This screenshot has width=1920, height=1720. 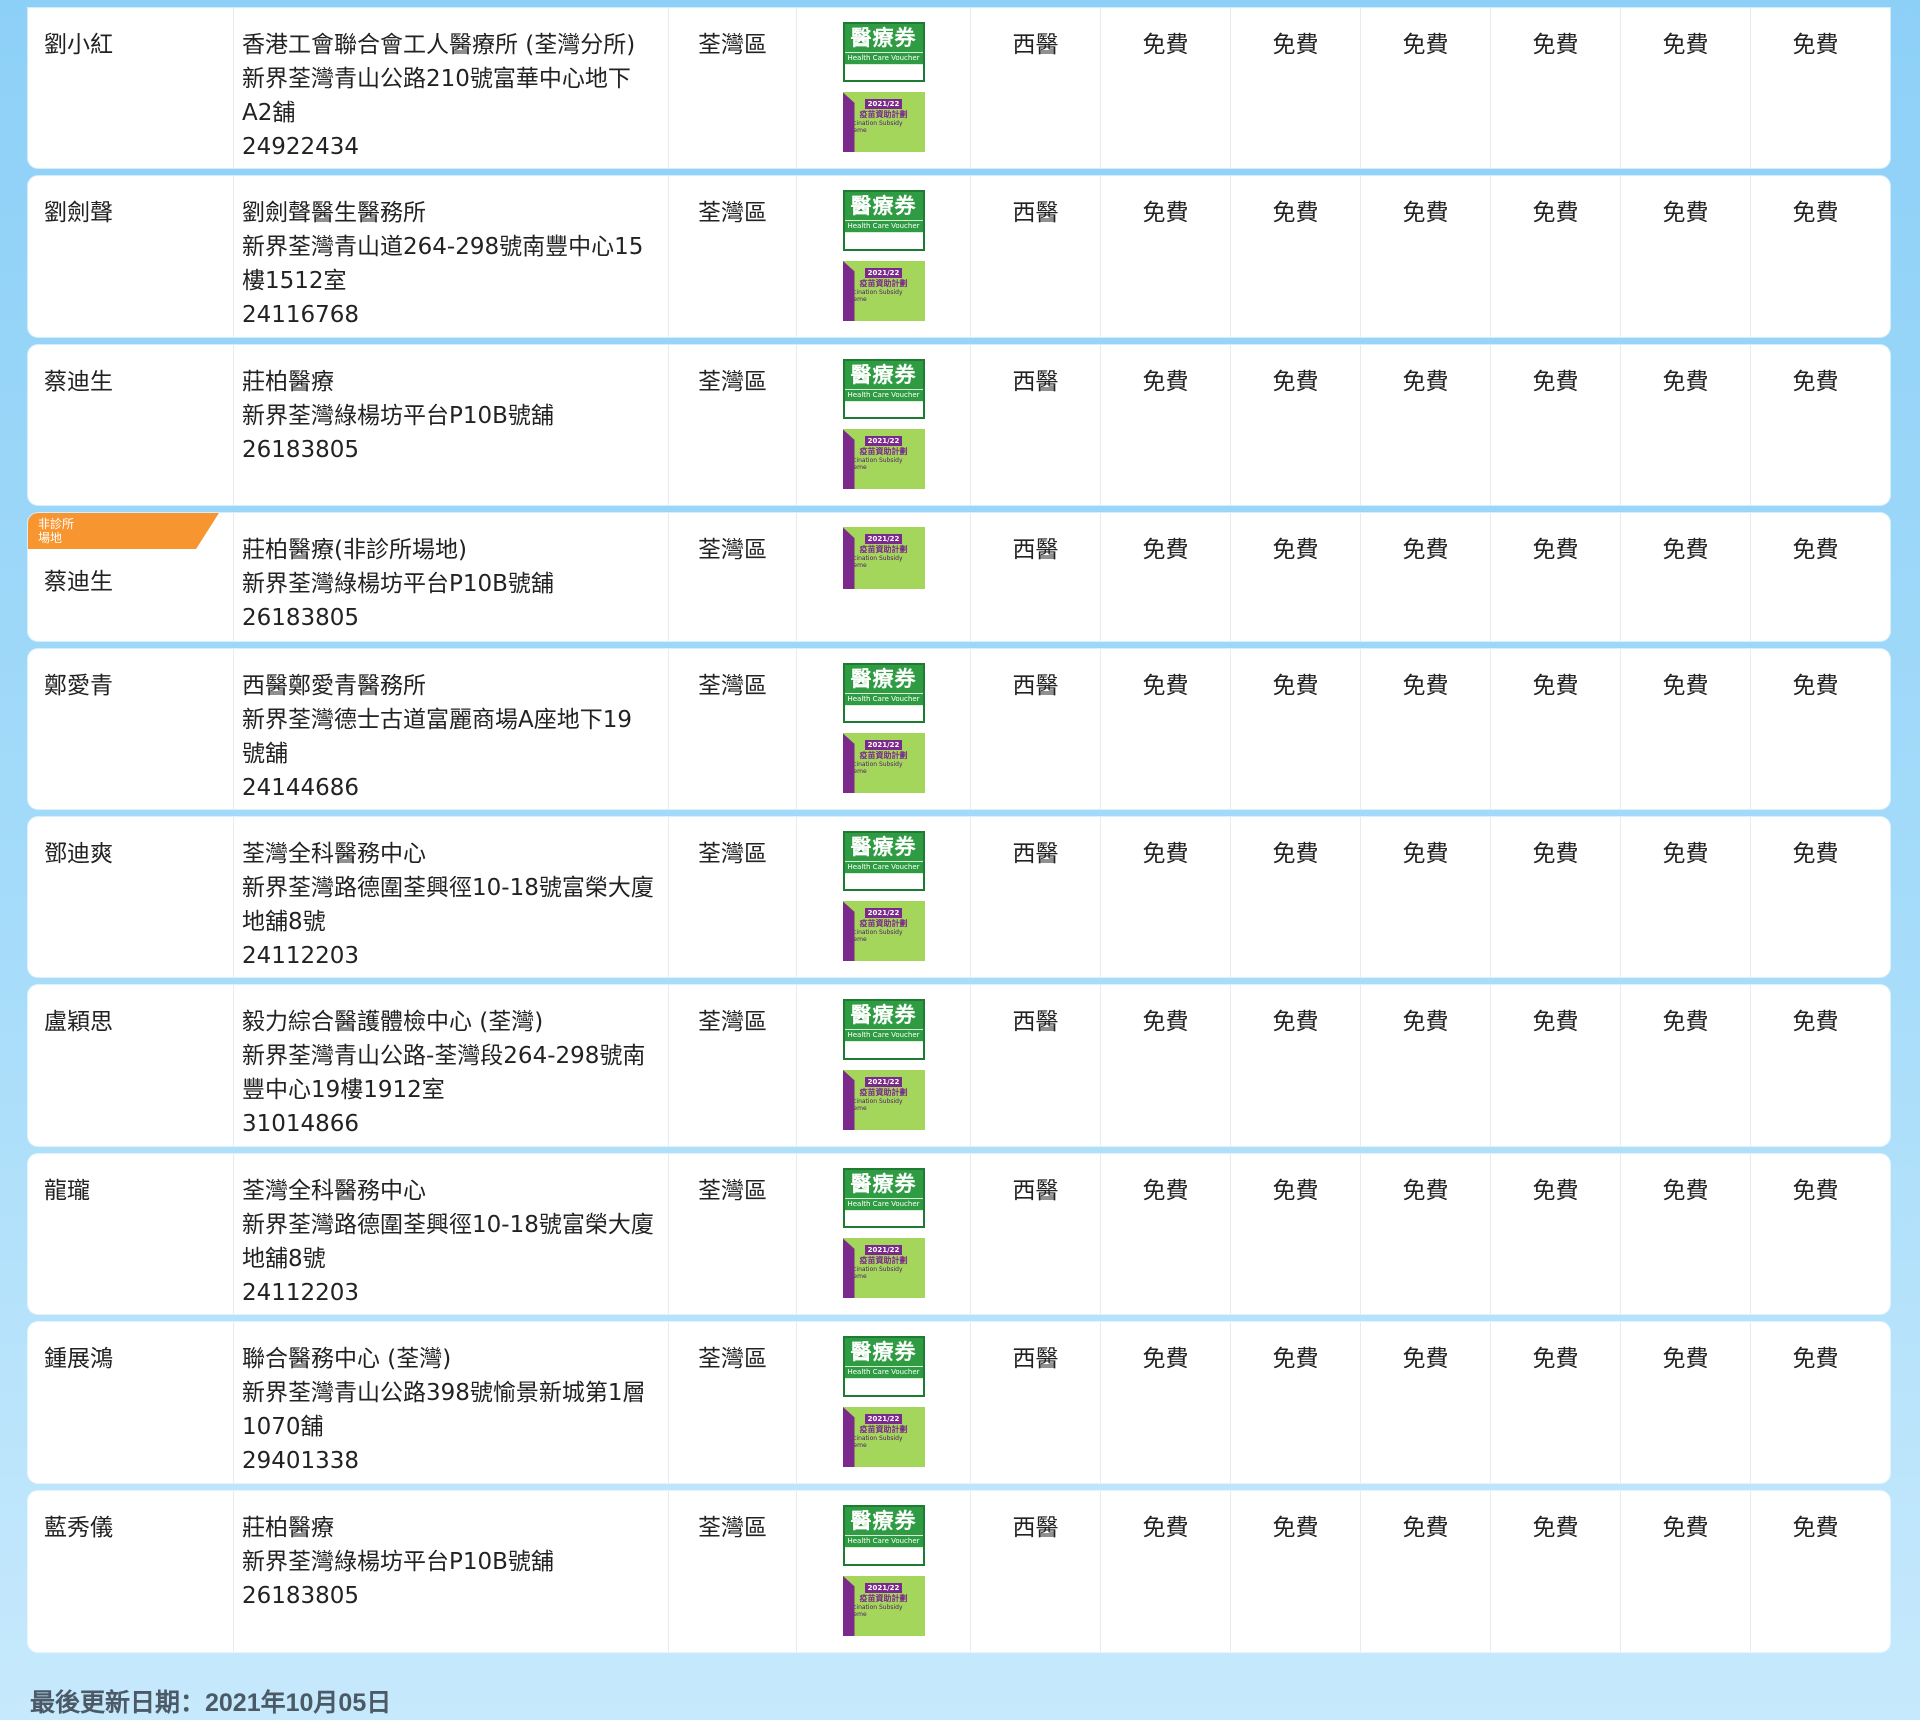 What do you see at coordinates (448, 788) in the screenshot?
I see `clinic-phone: 24144686` at bounding box center [448, 788].